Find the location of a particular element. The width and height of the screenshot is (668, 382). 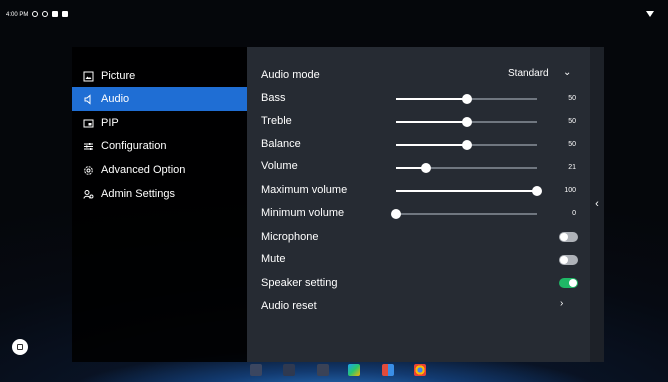

volume-value: 21 is located at coordinates (572, 167).